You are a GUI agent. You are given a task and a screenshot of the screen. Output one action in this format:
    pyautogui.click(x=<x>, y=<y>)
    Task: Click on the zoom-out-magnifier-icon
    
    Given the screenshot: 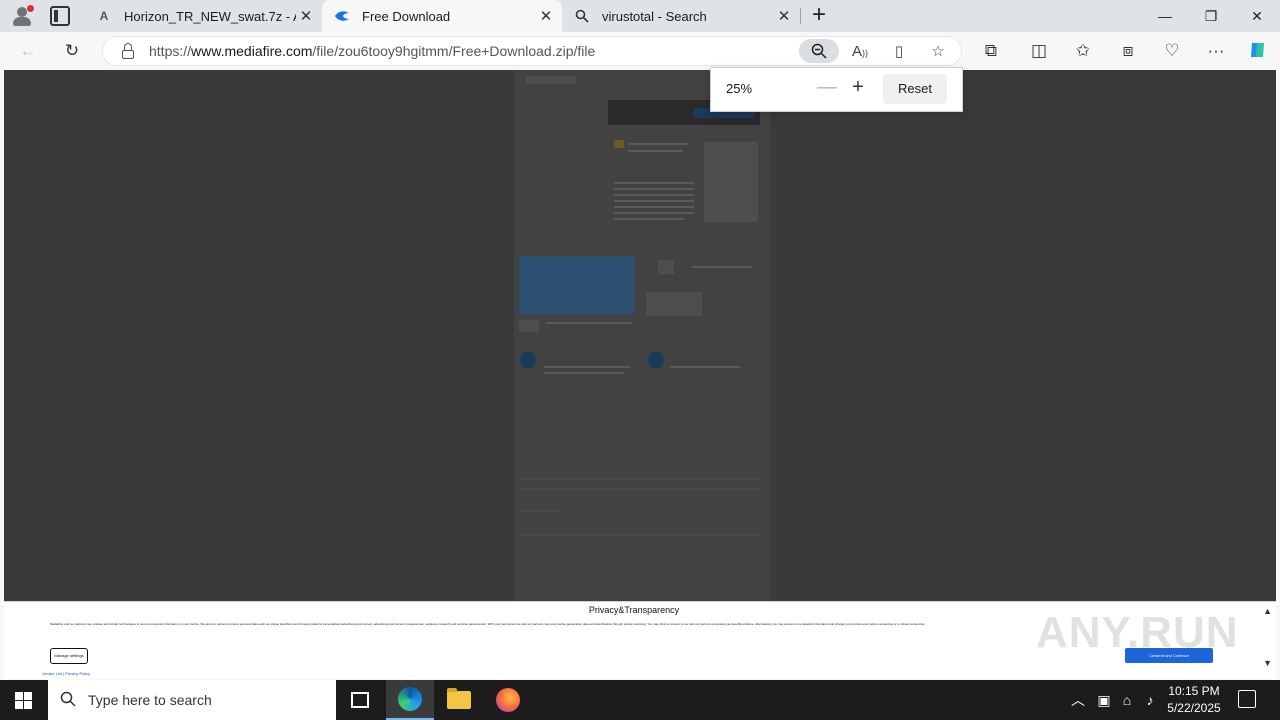 What is the action you would take?
    pyautogui.click(x=819, y=51)
    